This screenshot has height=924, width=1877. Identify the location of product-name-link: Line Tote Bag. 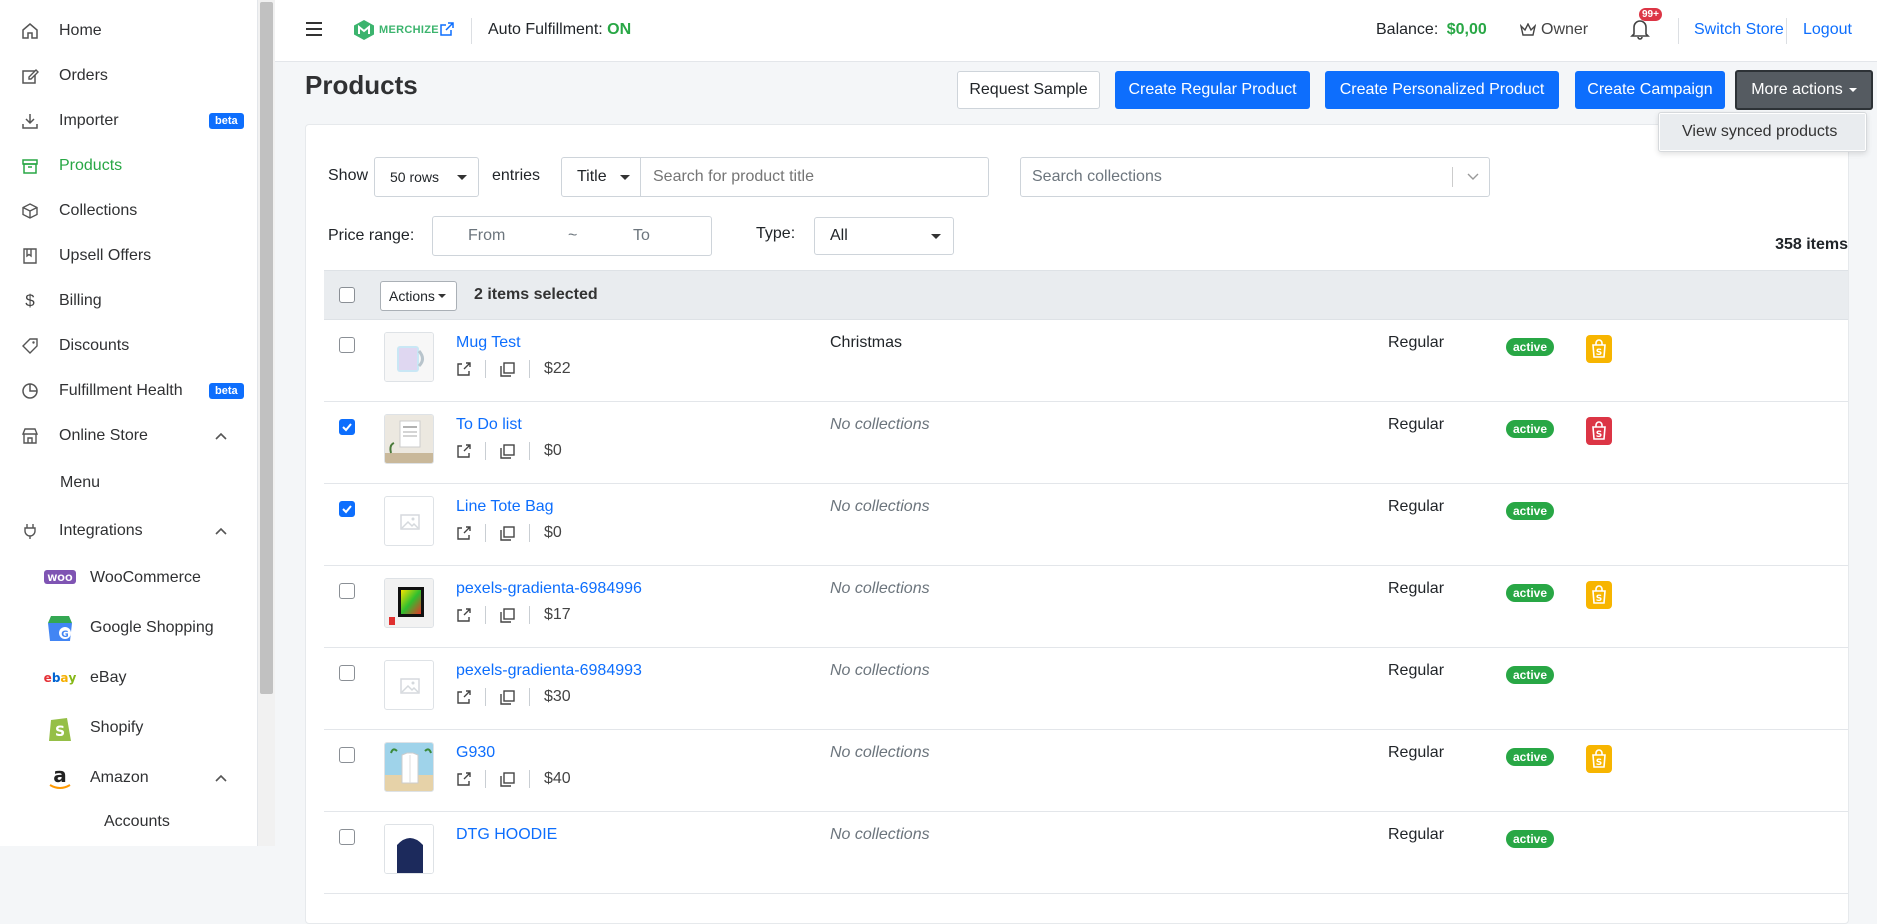
(505, 507).